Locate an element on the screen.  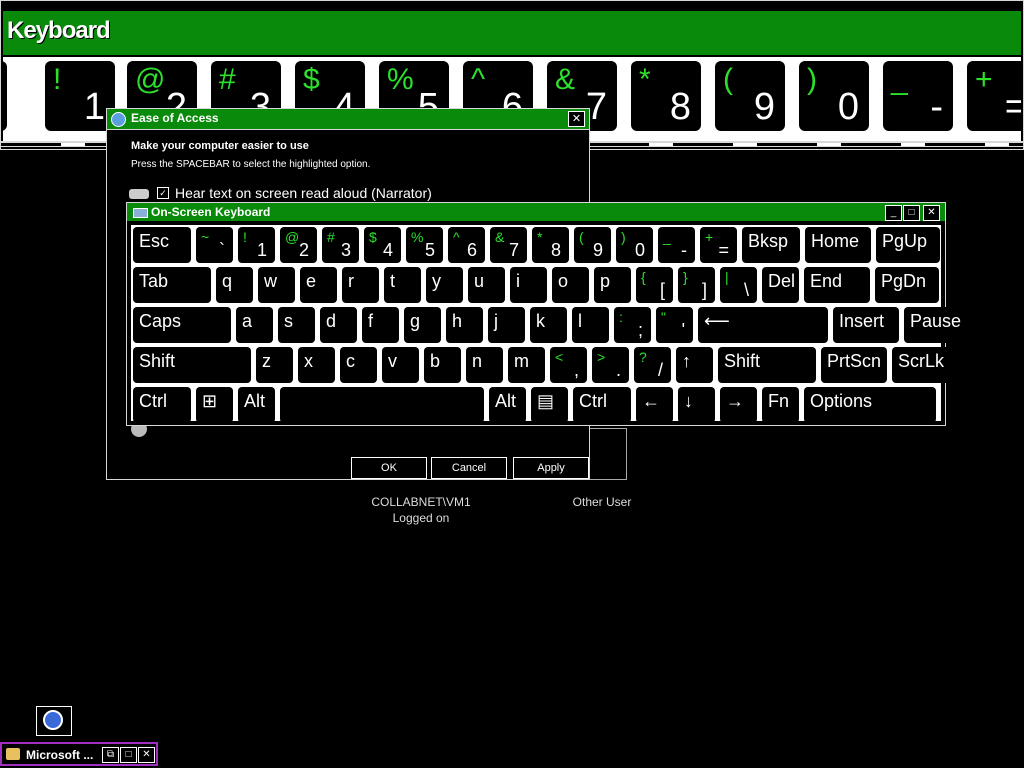
osk-maximize-button: □ is located at coordinates (911, 213).